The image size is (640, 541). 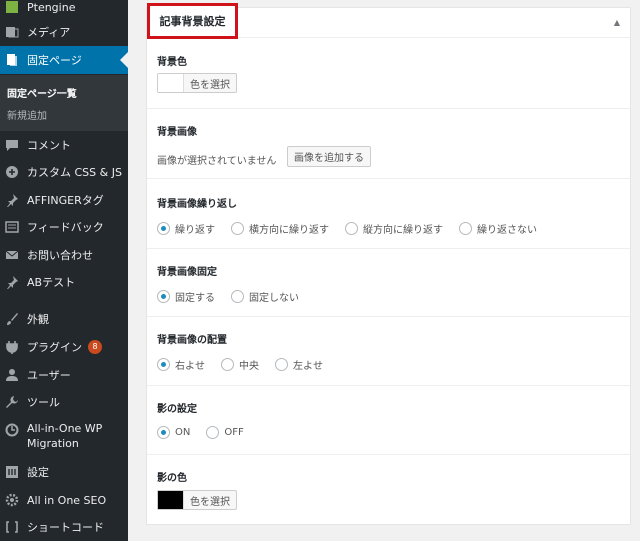 I want to click on settings-icon, so click(x=12, y=472).